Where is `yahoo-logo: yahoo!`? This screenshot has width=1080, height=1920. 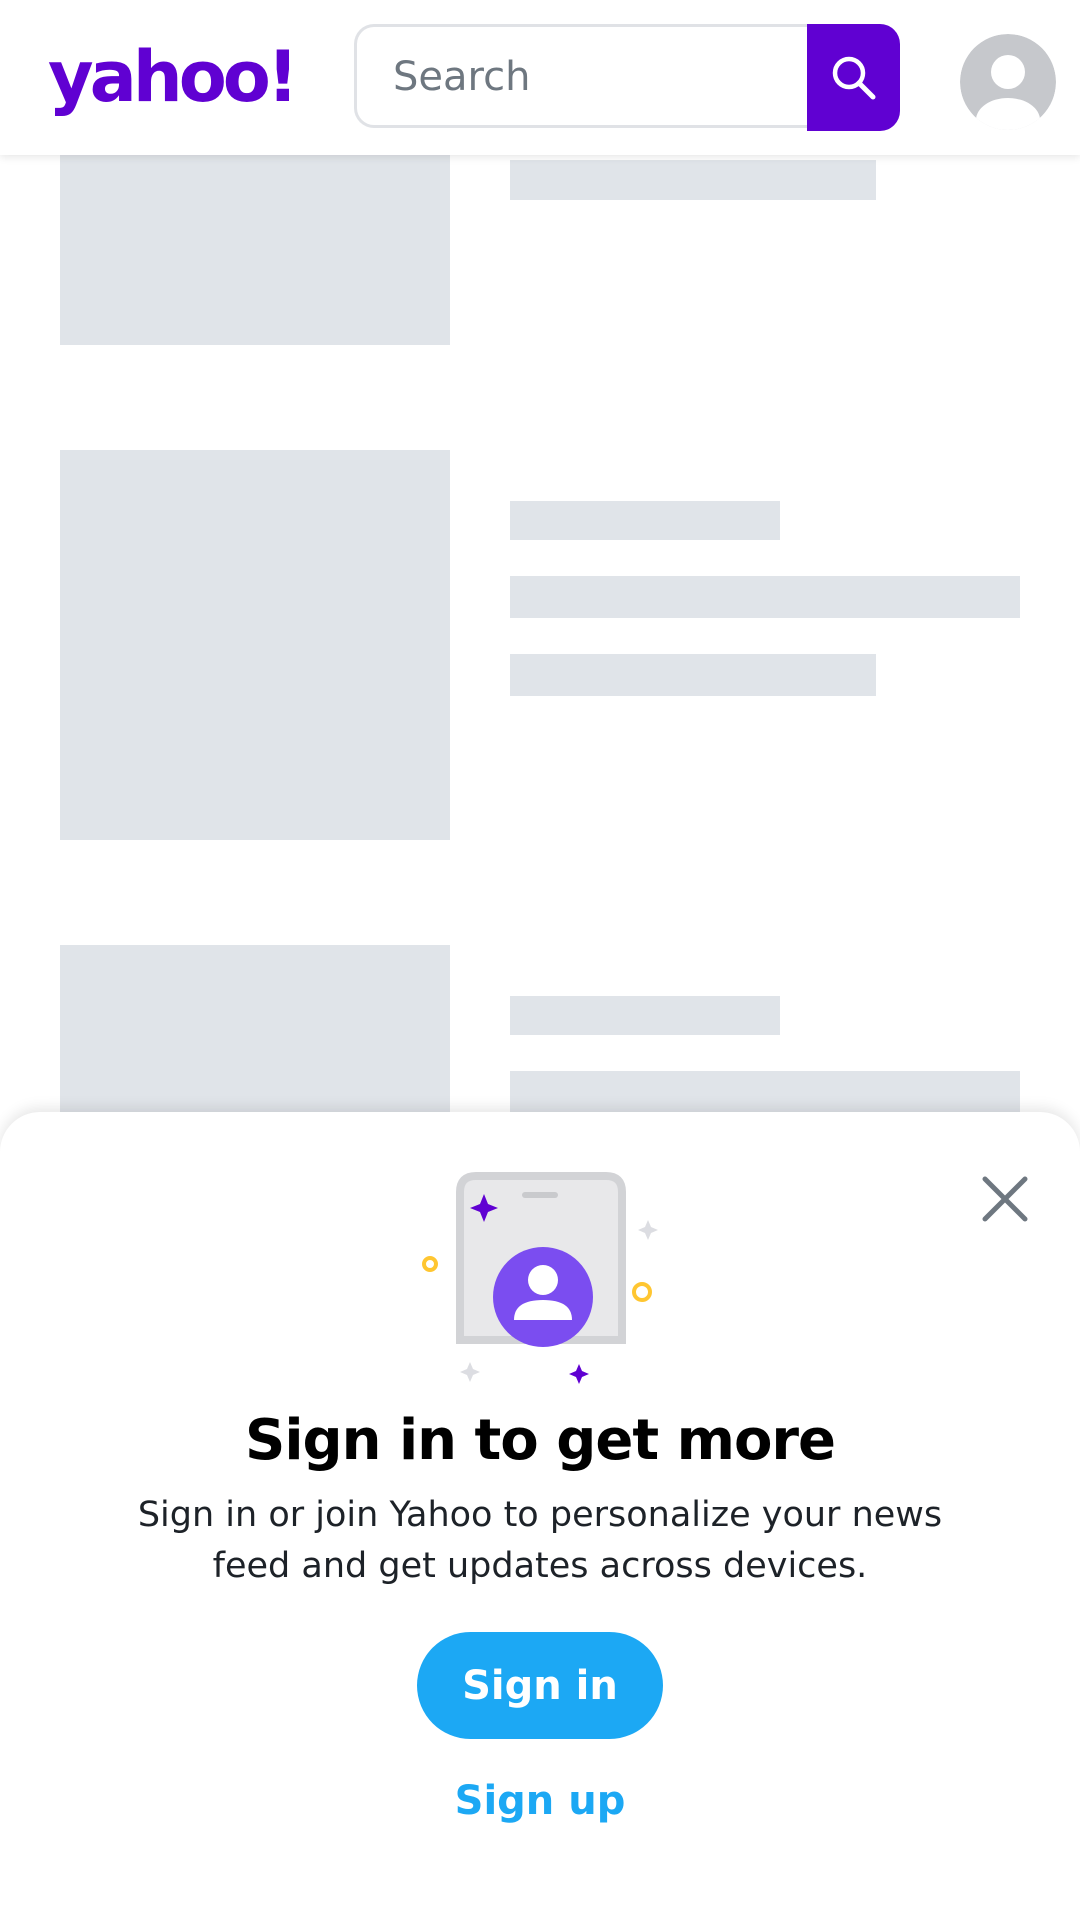
yahoo-logo: yahoo! is located at coordinates (180, 79).